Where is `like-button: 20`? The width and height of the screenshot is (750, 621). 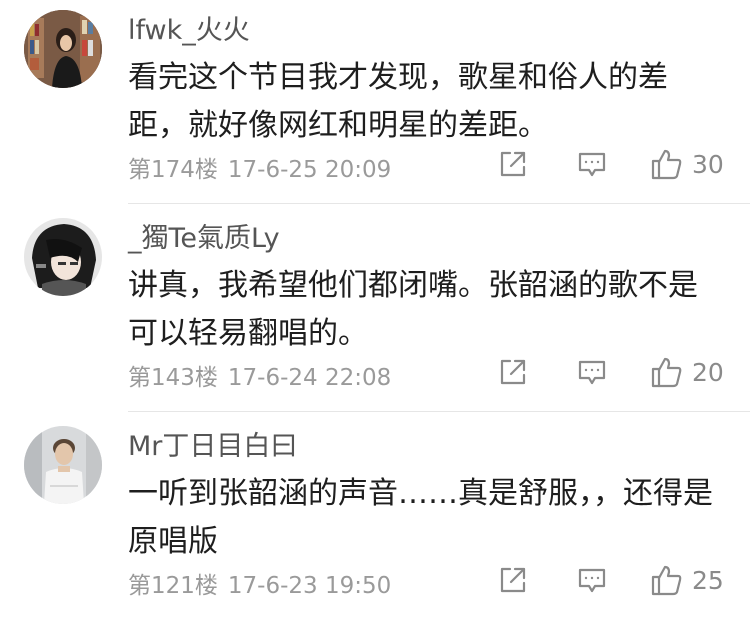
like-button: 20 is located at coordinates (687, 372).